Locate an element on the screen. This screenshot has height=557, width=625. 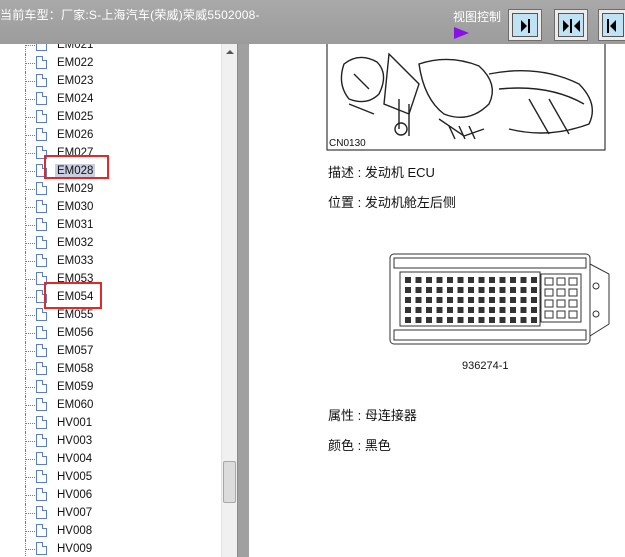
tree-item-label: HV001 is located at coordinates (74, 423).